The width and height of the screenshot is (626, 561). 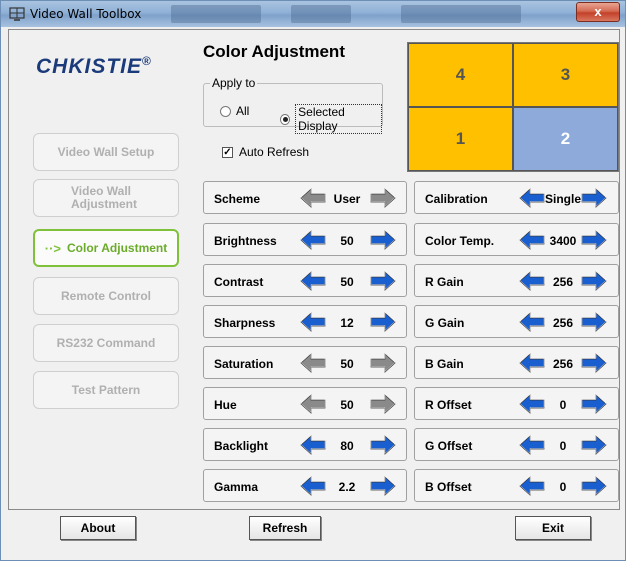 I want to click on color-temp-decrease-button, so click(x=532, y=240).